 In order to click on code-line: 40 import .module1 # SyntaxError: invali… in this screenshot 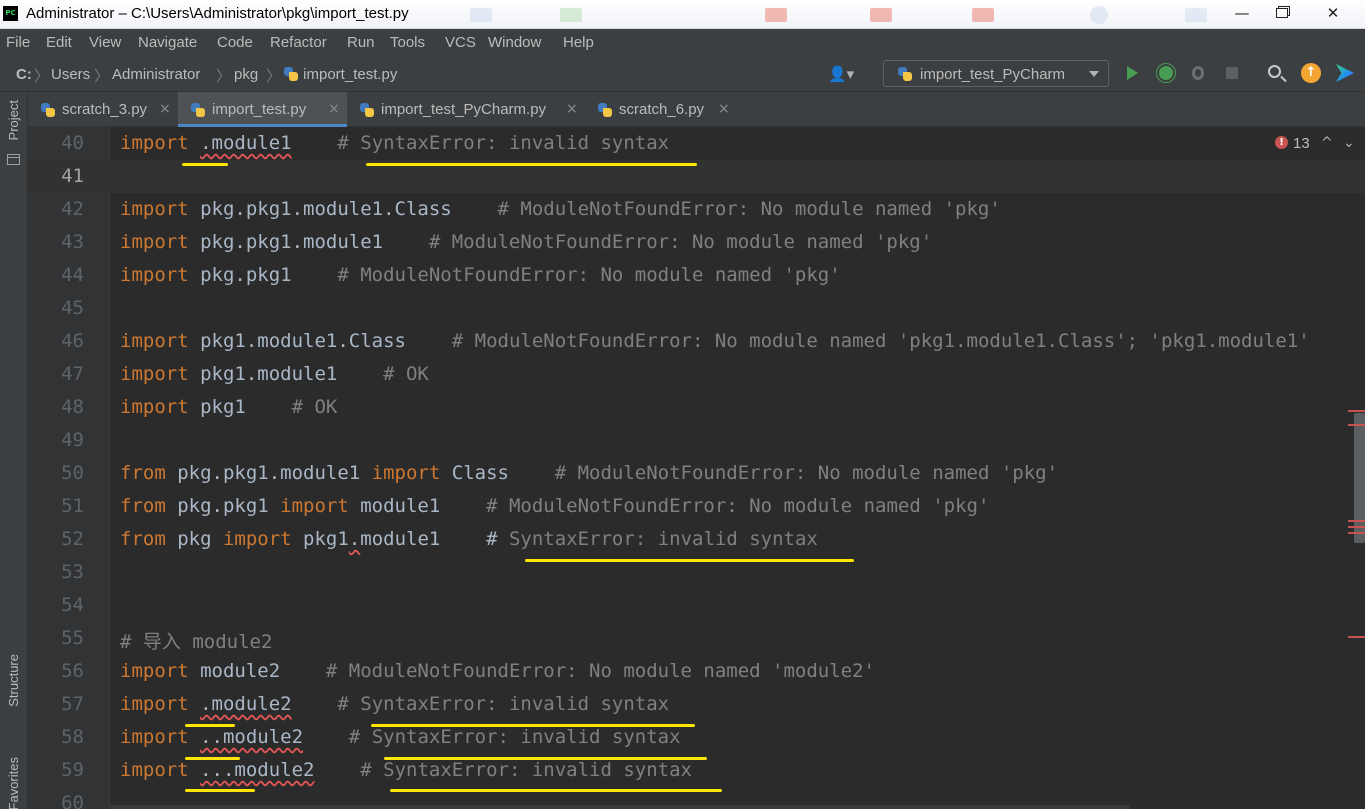, I will do `click(696, 143)`.